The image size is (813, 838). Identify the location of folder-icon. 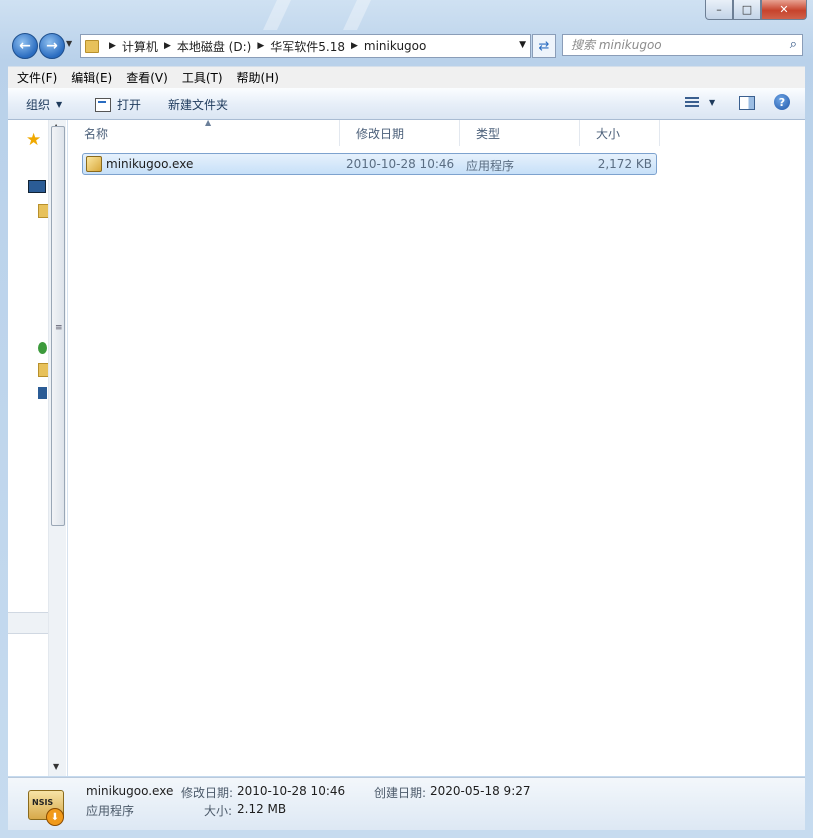
(92, 46).